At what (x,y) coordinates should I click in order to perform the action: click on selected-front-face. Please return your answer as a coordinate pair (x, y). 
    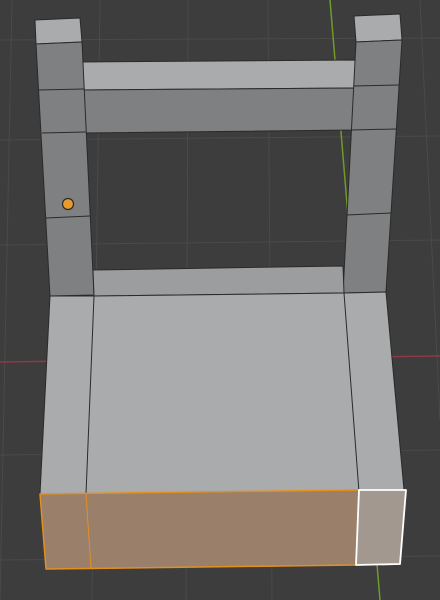
    Looking at the image, I should click on (199, 529).